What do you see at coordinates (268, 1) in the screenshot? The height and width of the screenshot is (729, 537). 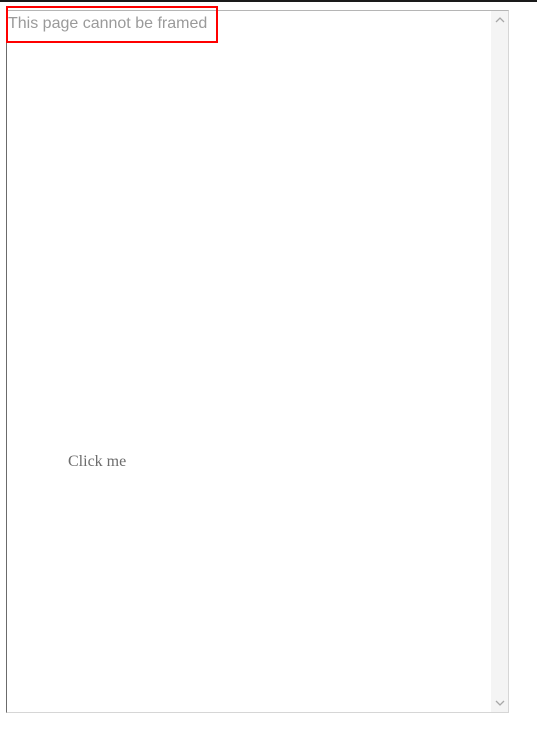 I see `top-divider` at bounding box center [268, 1].